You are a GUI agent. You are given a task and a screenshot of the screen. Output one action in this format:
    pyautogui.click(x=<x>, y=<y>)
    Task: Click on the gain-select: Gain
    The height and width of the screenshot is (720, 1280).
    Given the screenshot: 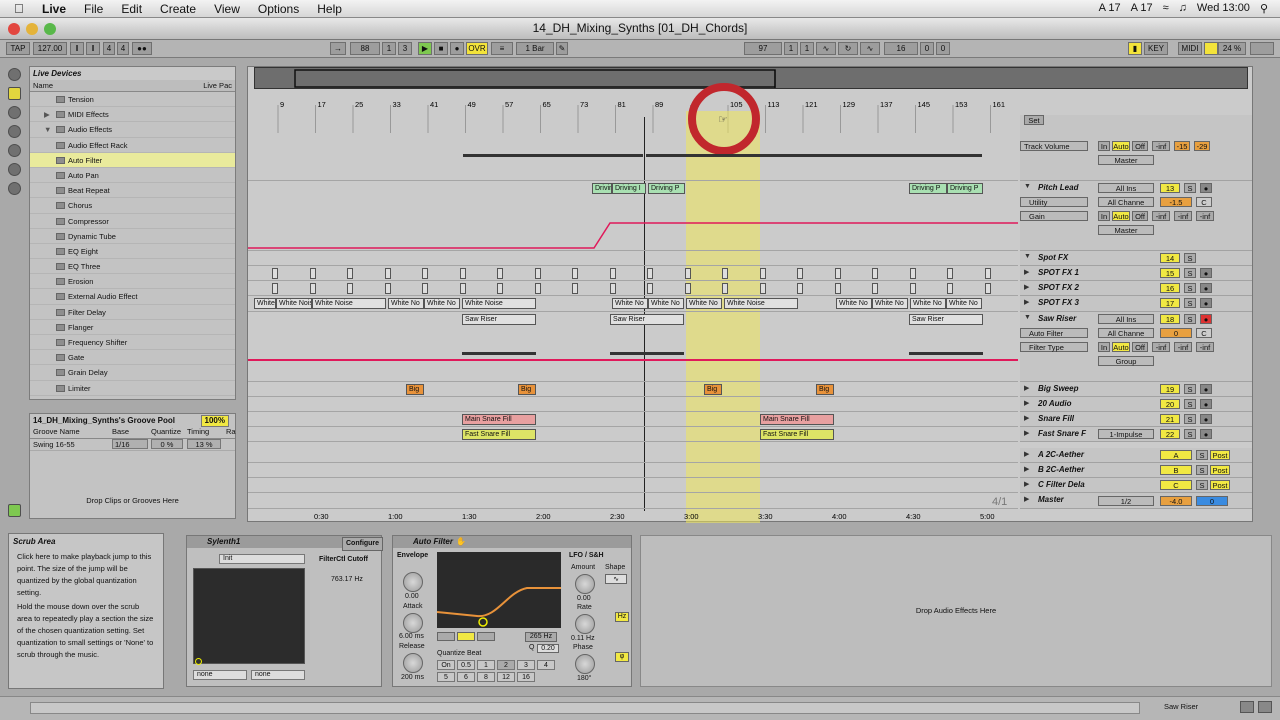 What is the action you would take?
    pyautogui.click(x=1054, y=216)
    